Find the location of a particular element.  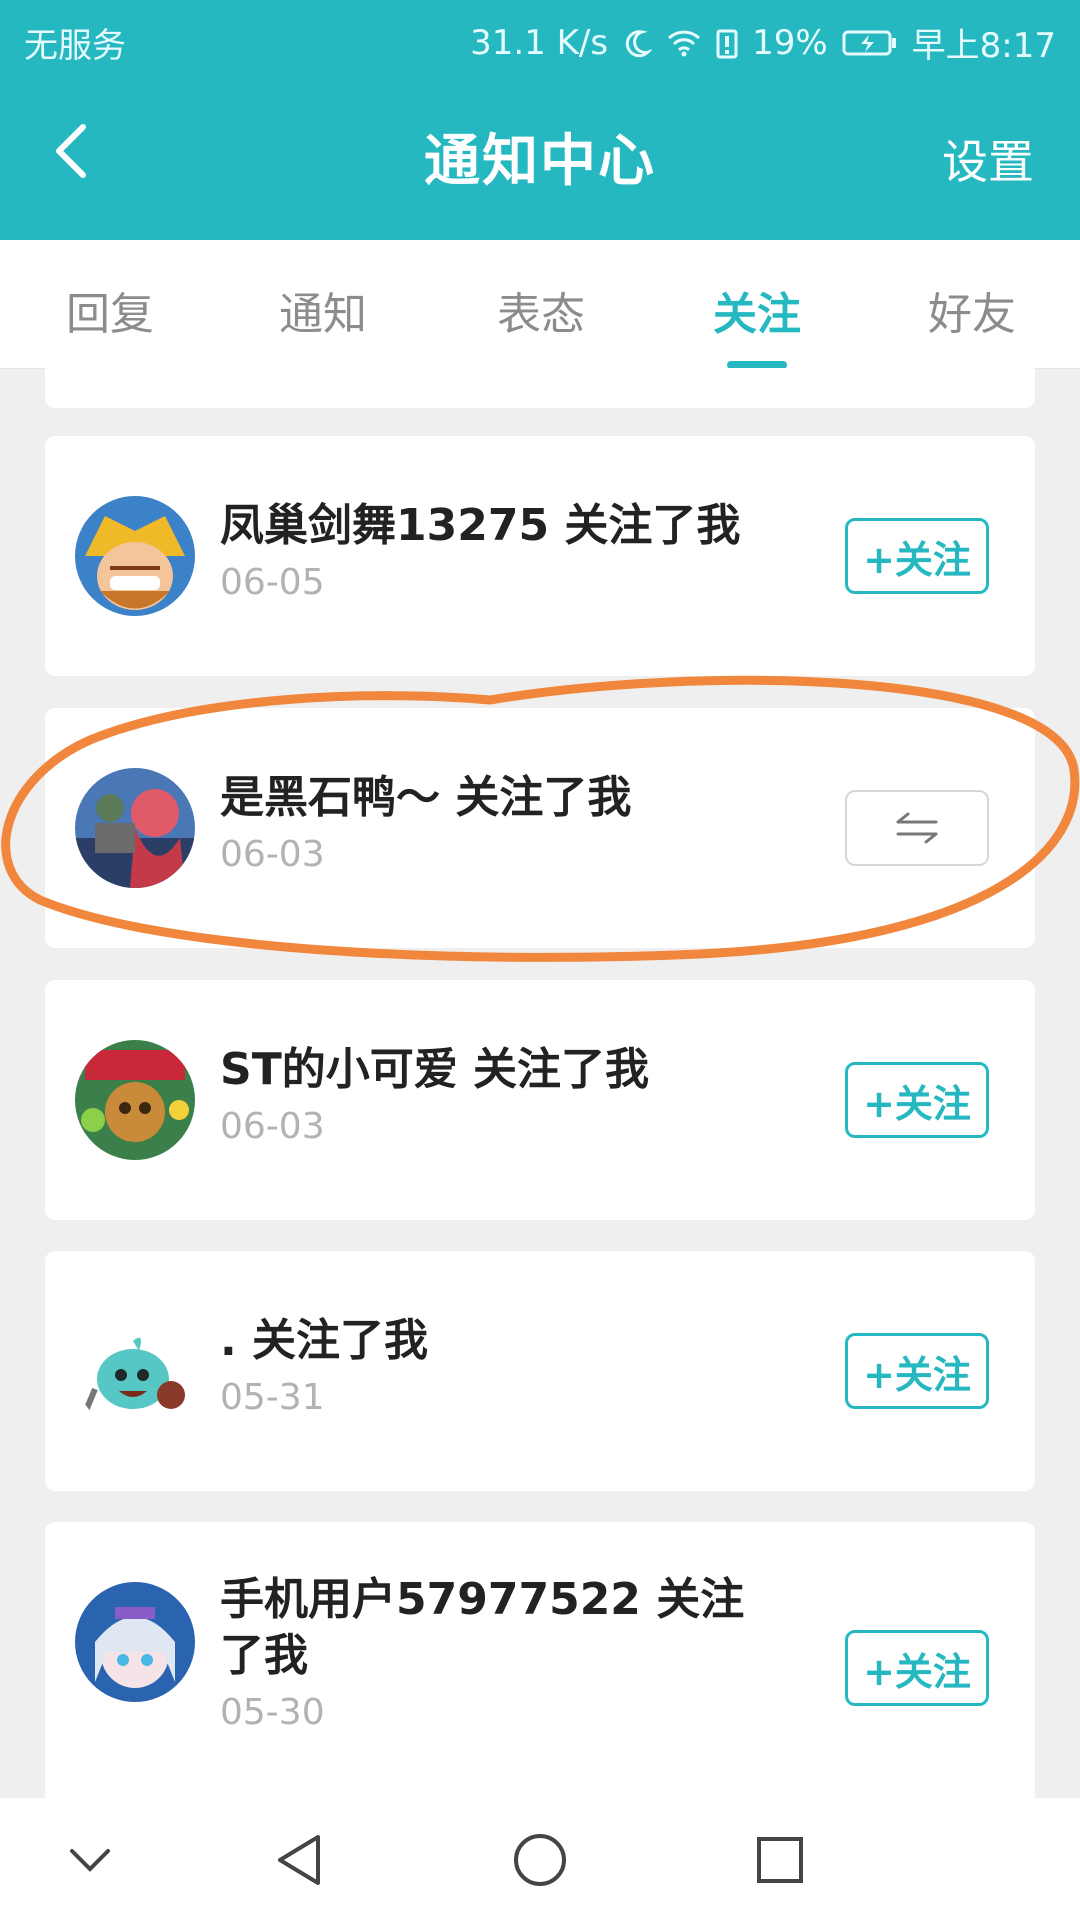

item-title: 凤巢剑舞13275 关注了我 is located at coordinates (480, 525).